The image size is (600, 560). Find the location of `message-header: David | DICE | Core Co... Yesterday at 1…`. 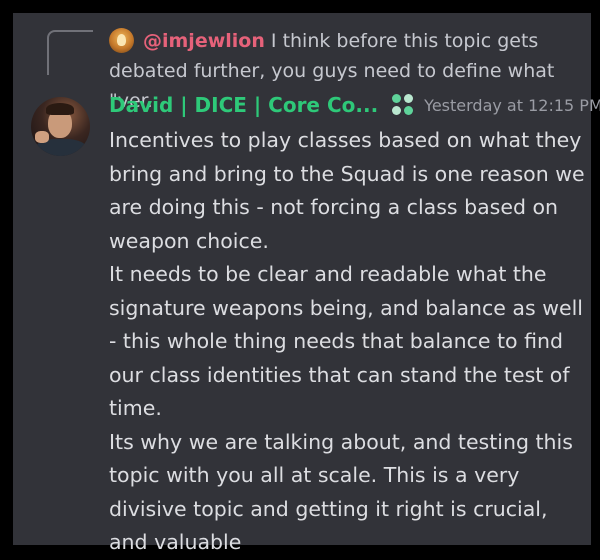

message-header: David | DICE | Core Co... Yesterday at 1… is located at coordinates (354, 105).